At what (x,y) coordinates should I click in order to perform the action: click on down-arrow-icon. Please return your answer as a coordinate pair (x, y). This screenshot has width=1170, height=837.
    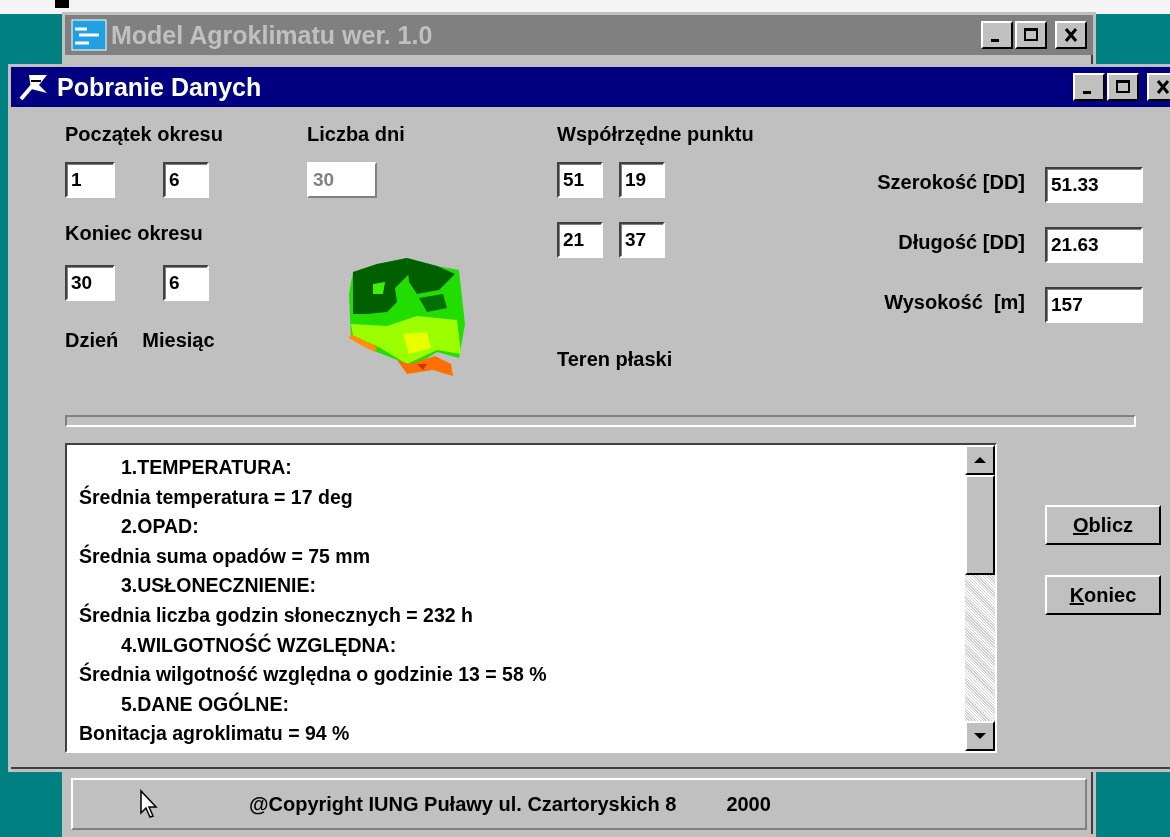
    Looking at the image, I should click on (980, 736).